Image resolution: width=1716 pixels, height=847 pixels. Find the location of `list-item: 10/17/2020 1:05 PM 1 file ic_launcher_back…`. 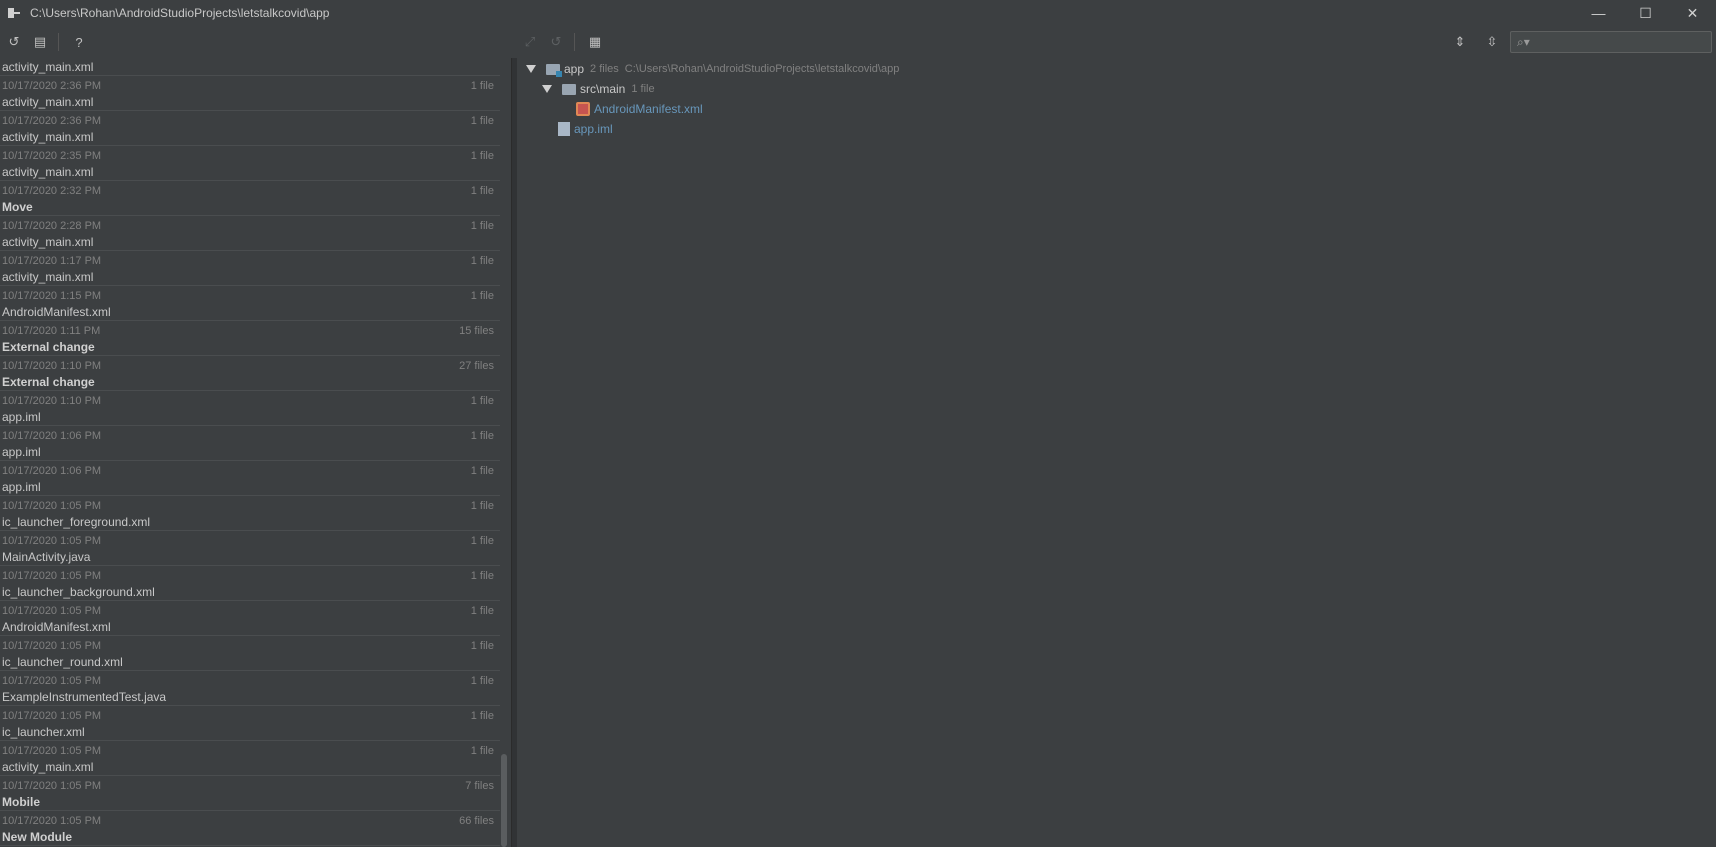

list-item: 10/17/2020 1:05 PM 1 file ic_launcher_back… is located at coordinates (254, 583).